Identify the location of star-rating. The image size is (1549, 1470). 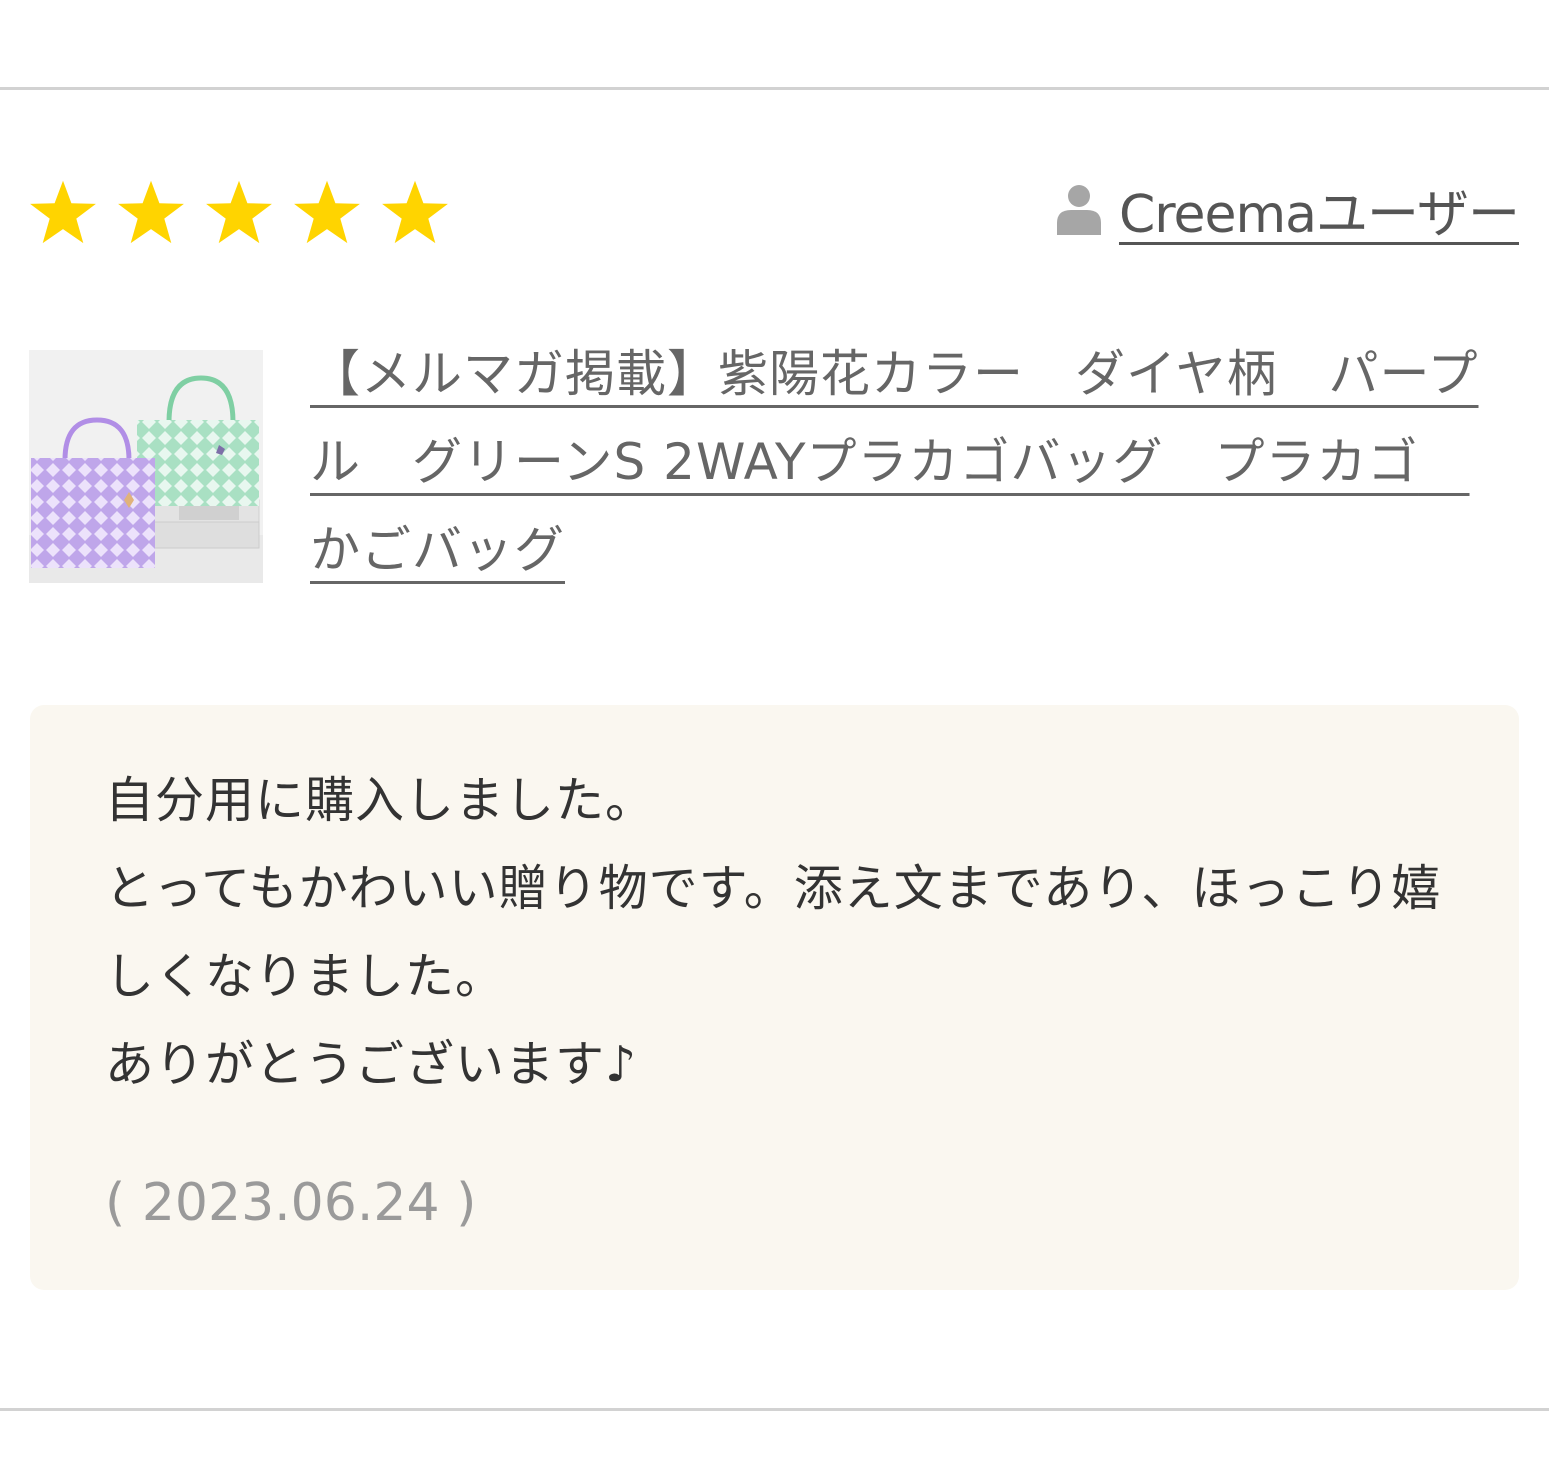
(239, 213).